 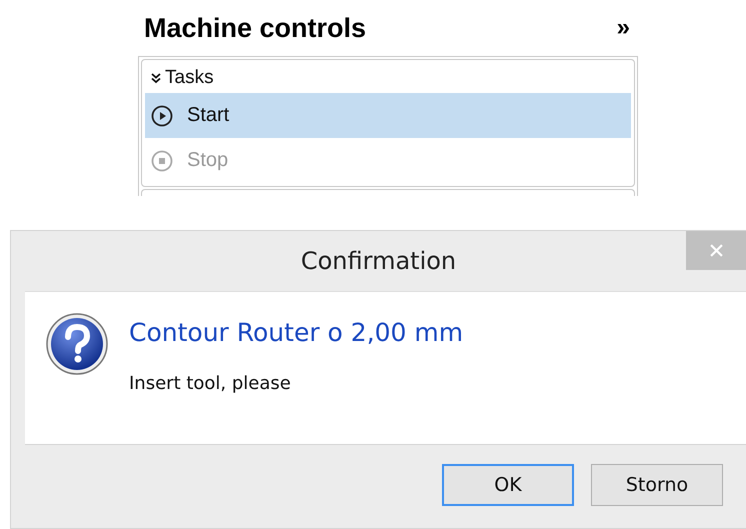 What do you see at coordinates (657, 485) in the screenshot?
I see `dialog-button: Storno` at bounding box center [657, 485].